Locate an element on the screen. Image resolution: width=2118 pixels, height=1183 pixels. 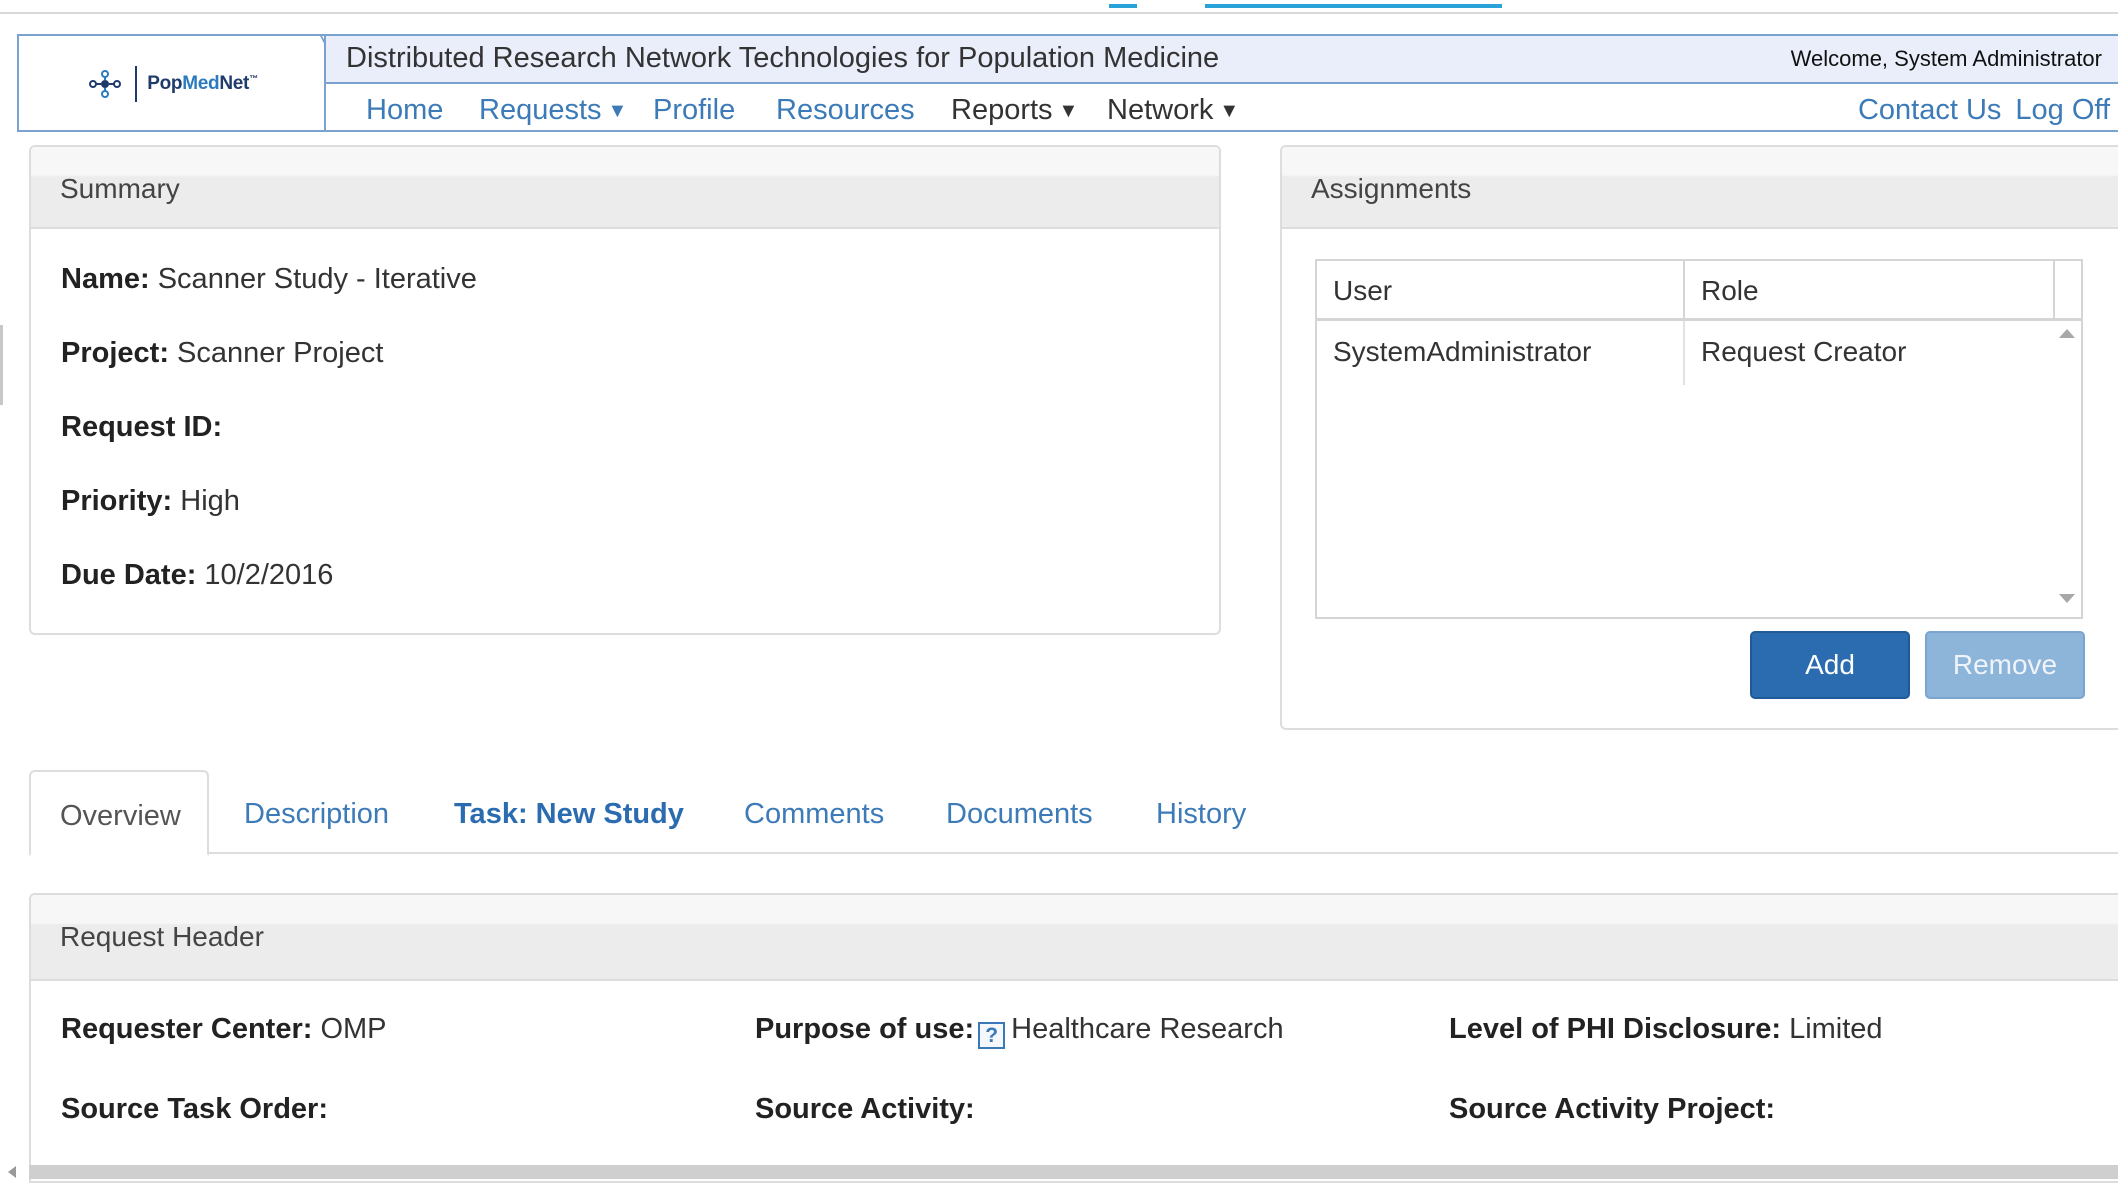
summary-request-id-row: Request ID: is located at coordinates (142, 427).